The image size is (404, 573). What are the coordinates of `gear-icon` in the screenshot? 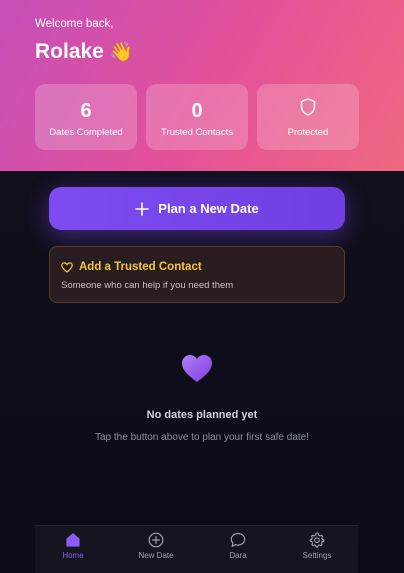 It's located at (317, 540).